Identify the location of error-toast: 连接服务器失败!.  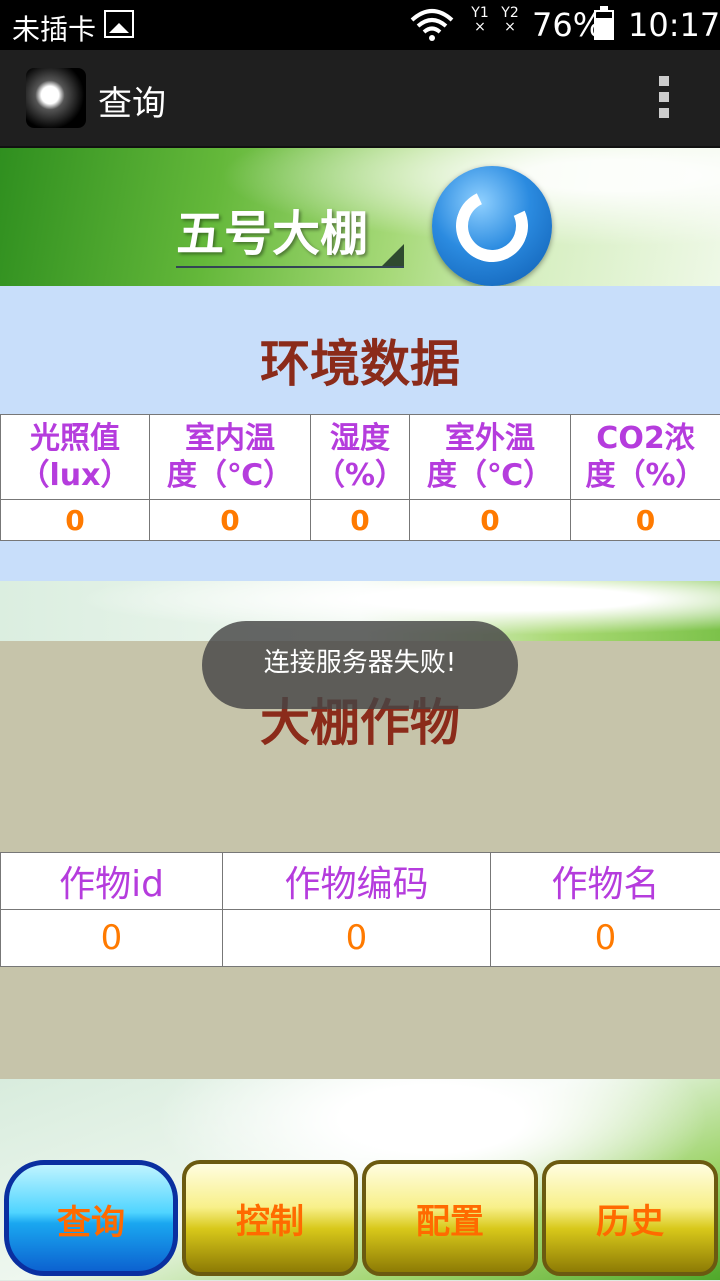
(360, 665).